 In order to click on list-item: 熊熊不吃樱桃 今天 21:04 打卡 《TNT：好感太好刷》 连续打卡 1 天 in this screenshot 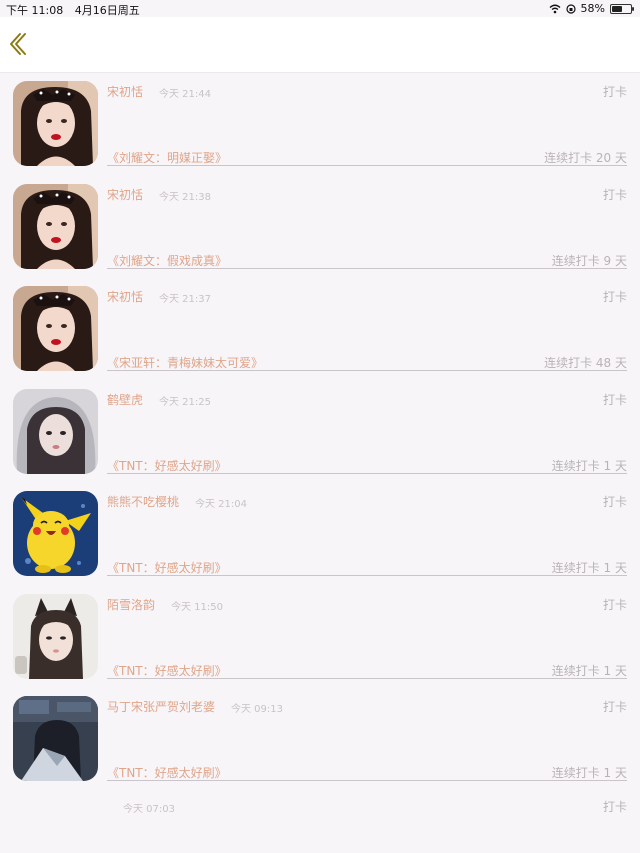, I will do `click(320, 534)`.